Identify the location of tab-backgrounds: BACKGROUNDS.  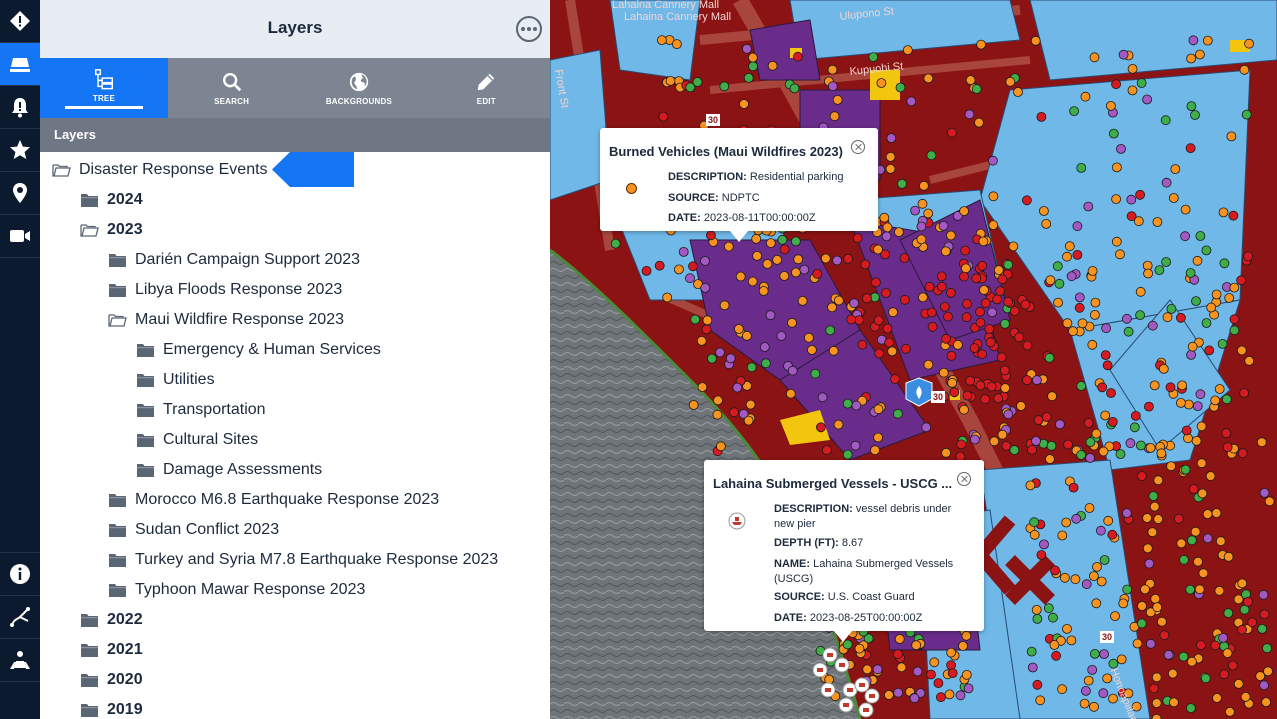
(358, 88).